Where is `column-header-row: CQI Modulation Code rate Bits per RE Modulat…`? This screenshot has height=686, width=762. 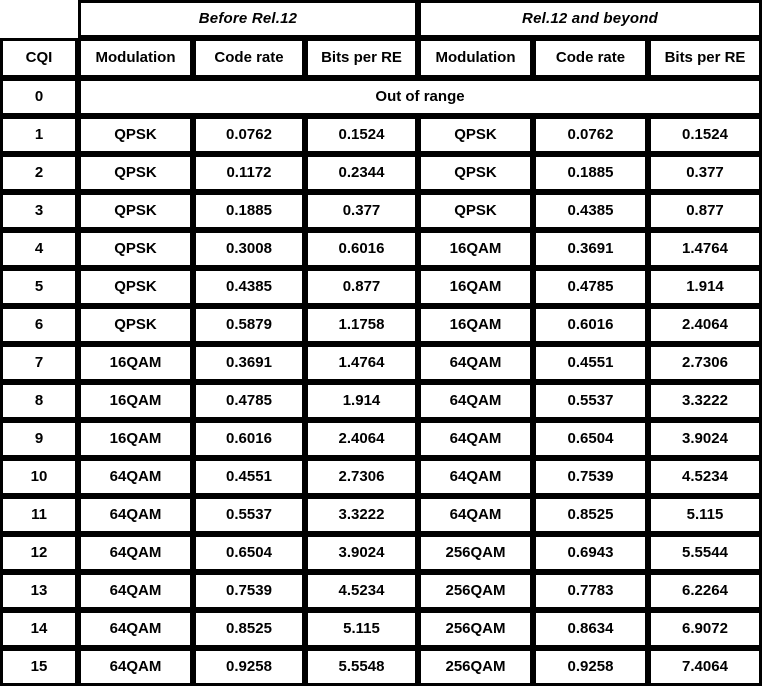
column-header-row: CQI Modulation Code rate Bits per RE Modulat… is located at coordinates (381, 58).